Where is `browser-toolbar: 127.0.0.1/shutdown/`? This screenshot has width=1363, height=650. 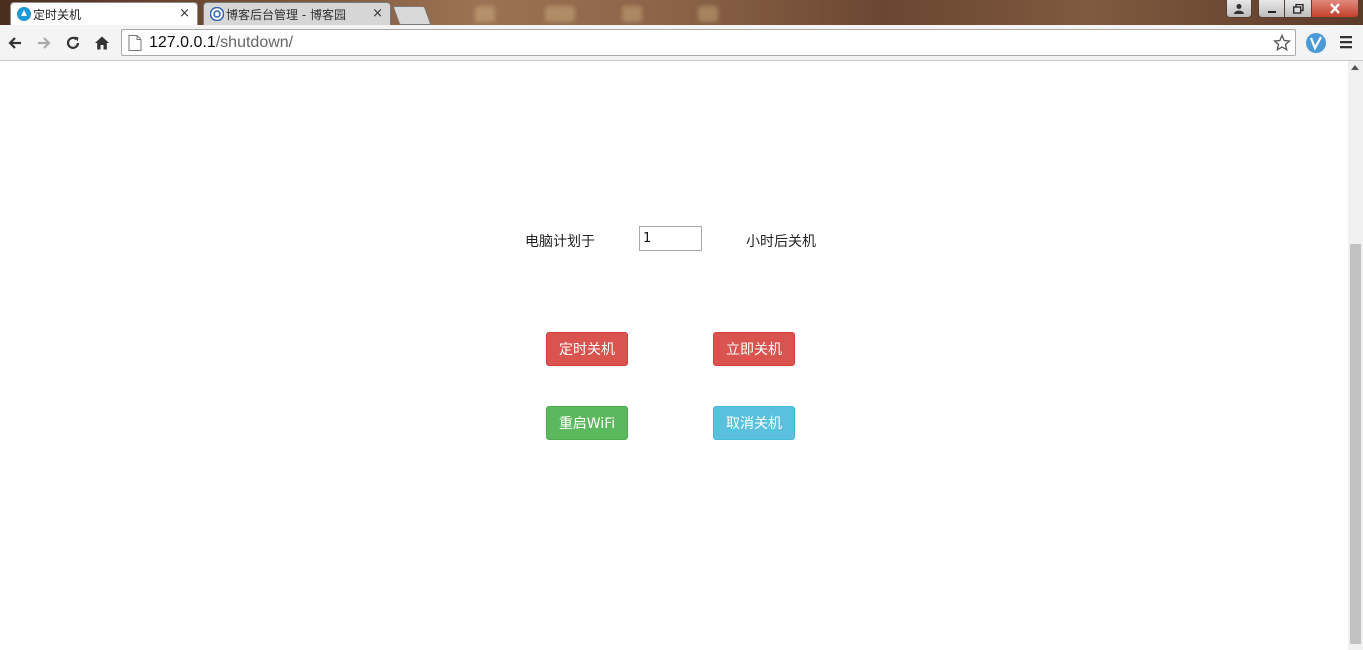
browser-toolbar: 127.0.0.1/shutdown/ is located at coordinates (681, 43).